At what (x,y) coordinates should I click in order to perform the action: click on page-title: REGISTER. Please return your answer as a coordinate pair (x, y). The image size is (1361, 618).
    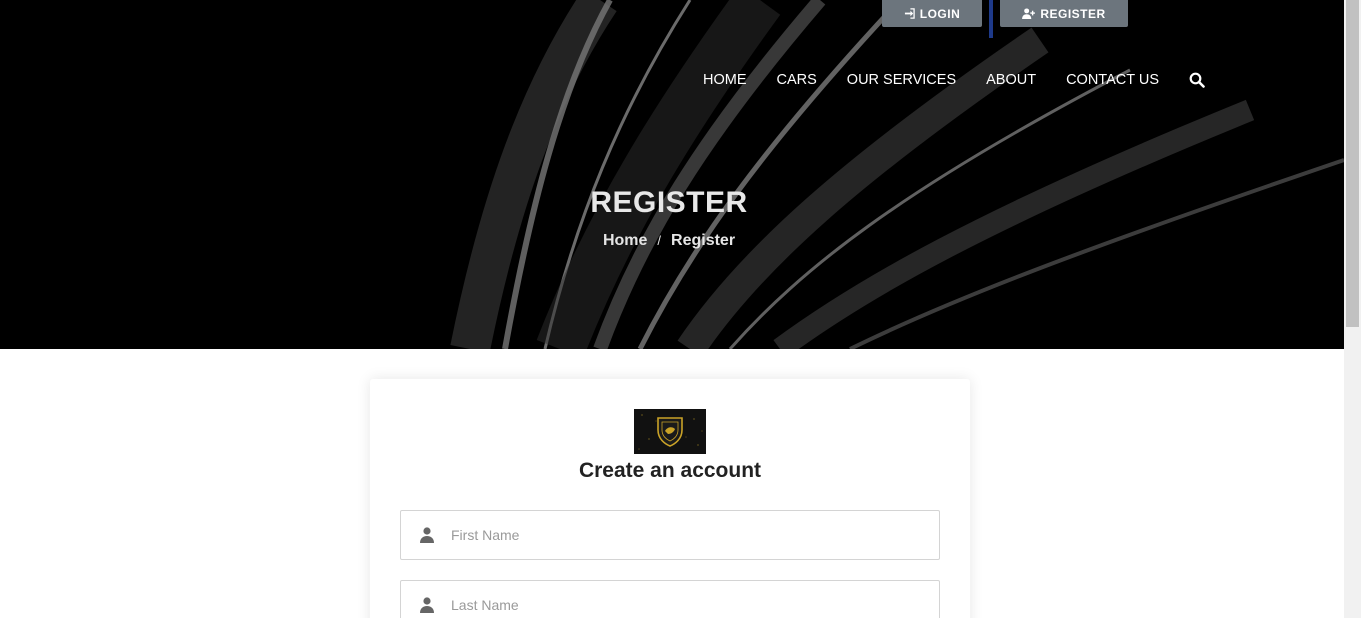
    Looking at the image, I should click on (669, 202).